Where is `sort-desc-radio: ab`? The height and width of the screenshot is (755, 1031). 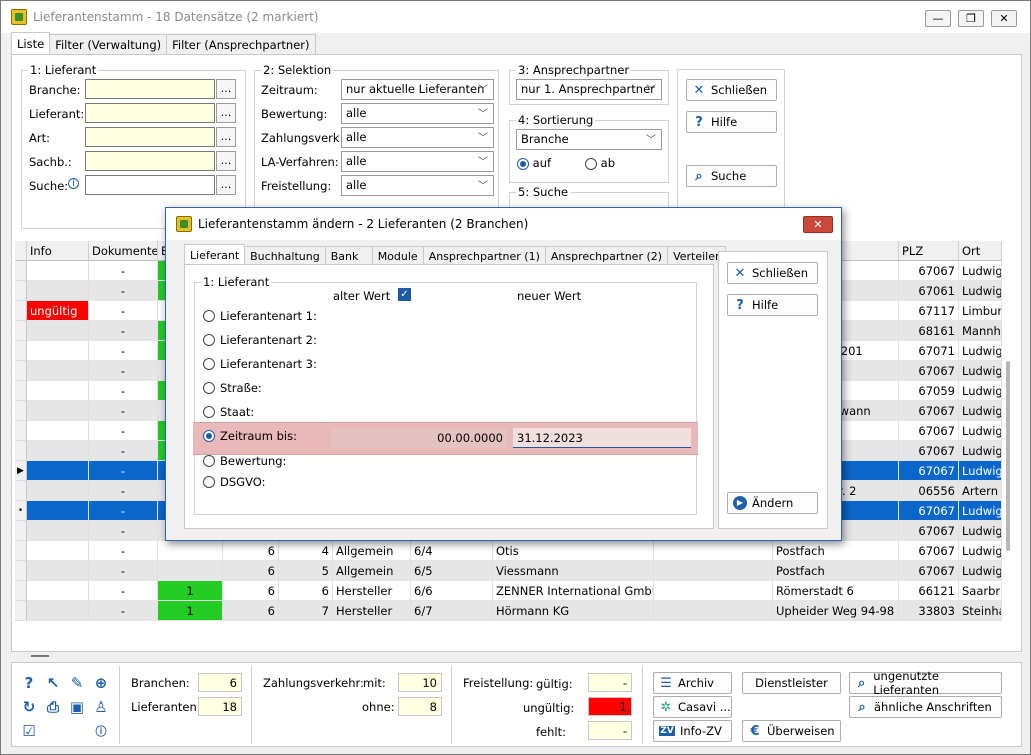 sort-desc-radio: ab is located at coordinates (600, 163).